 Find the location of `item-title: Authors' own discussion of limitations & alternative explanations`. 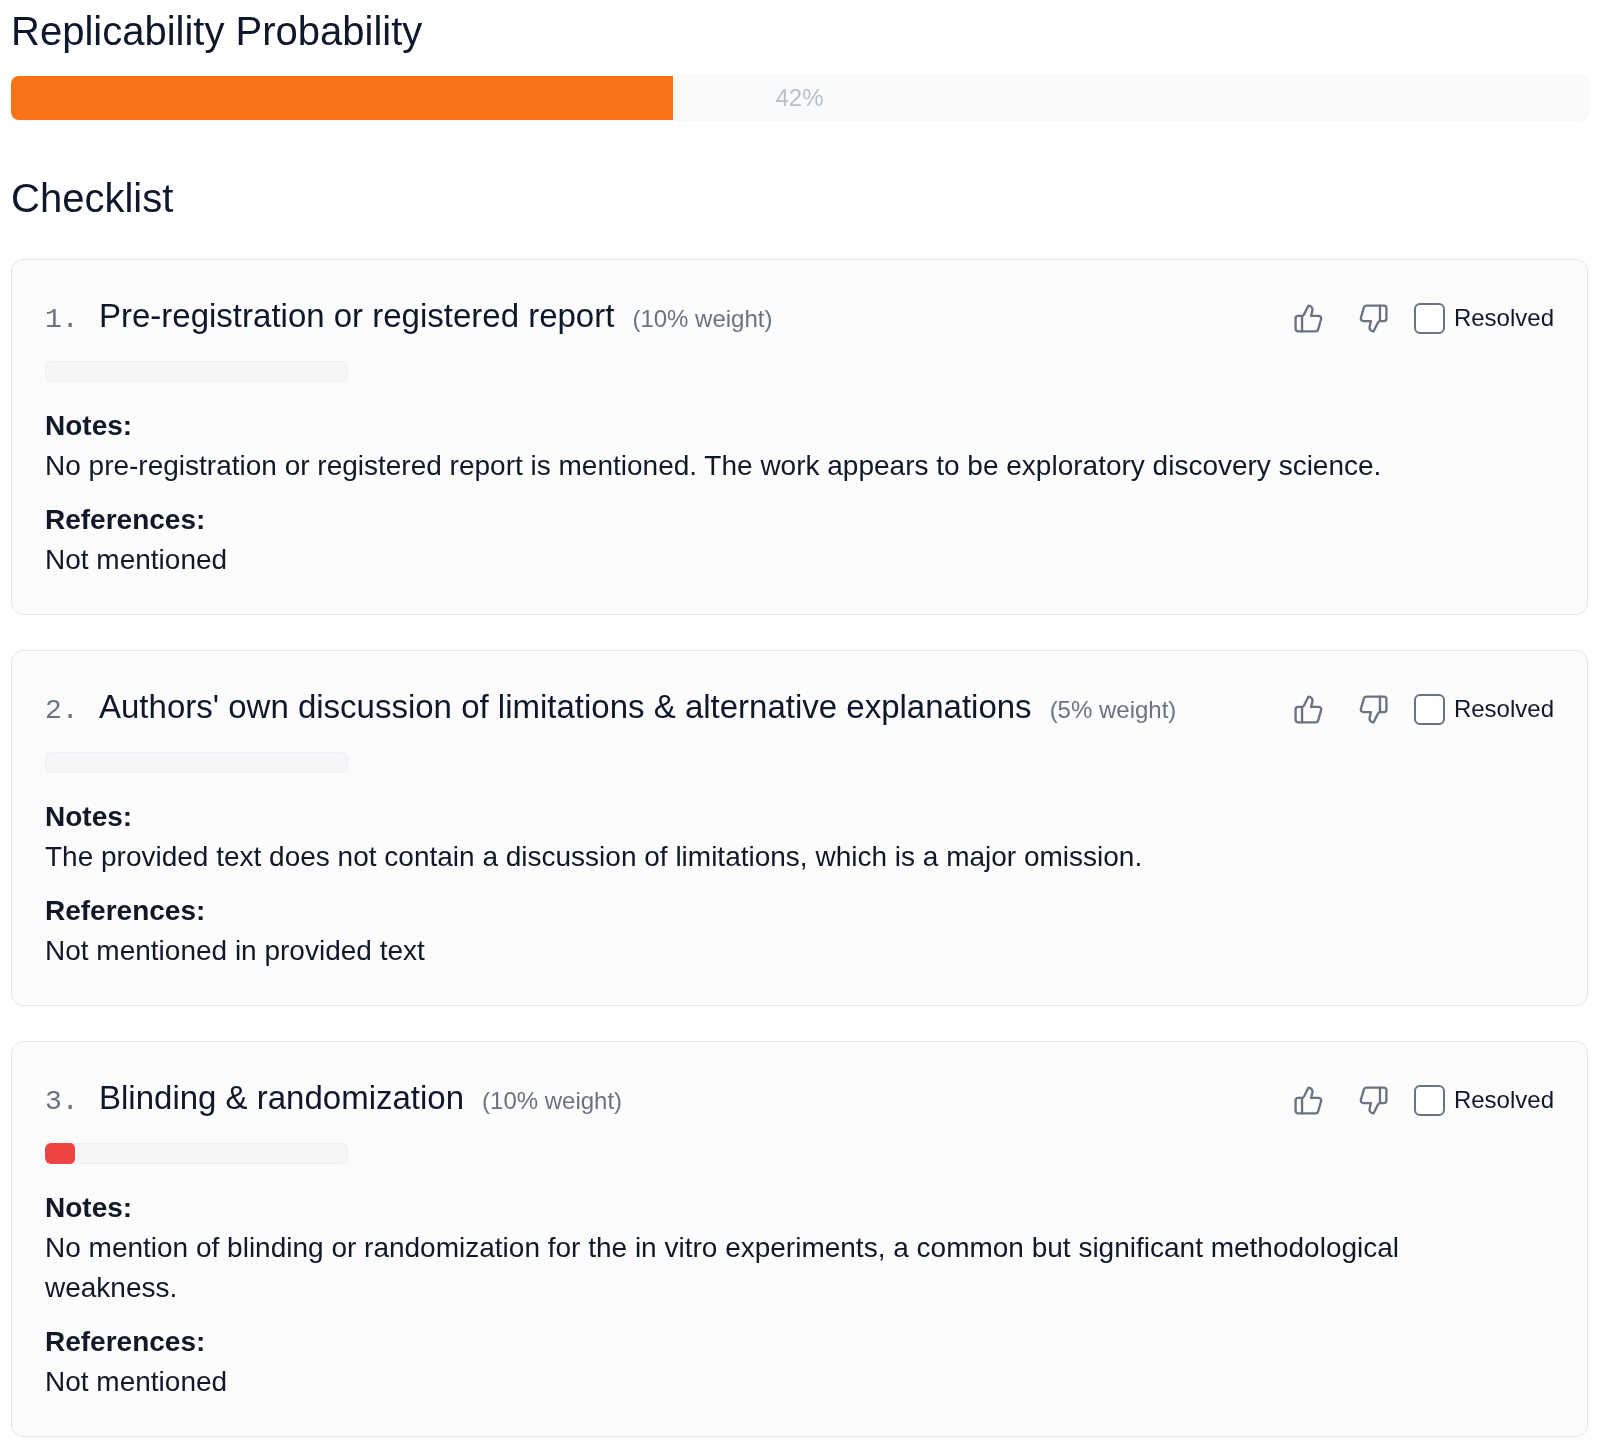

item-title: Authors' own discussion of limitations & alternative explanations is located at coordinates (565, 707).